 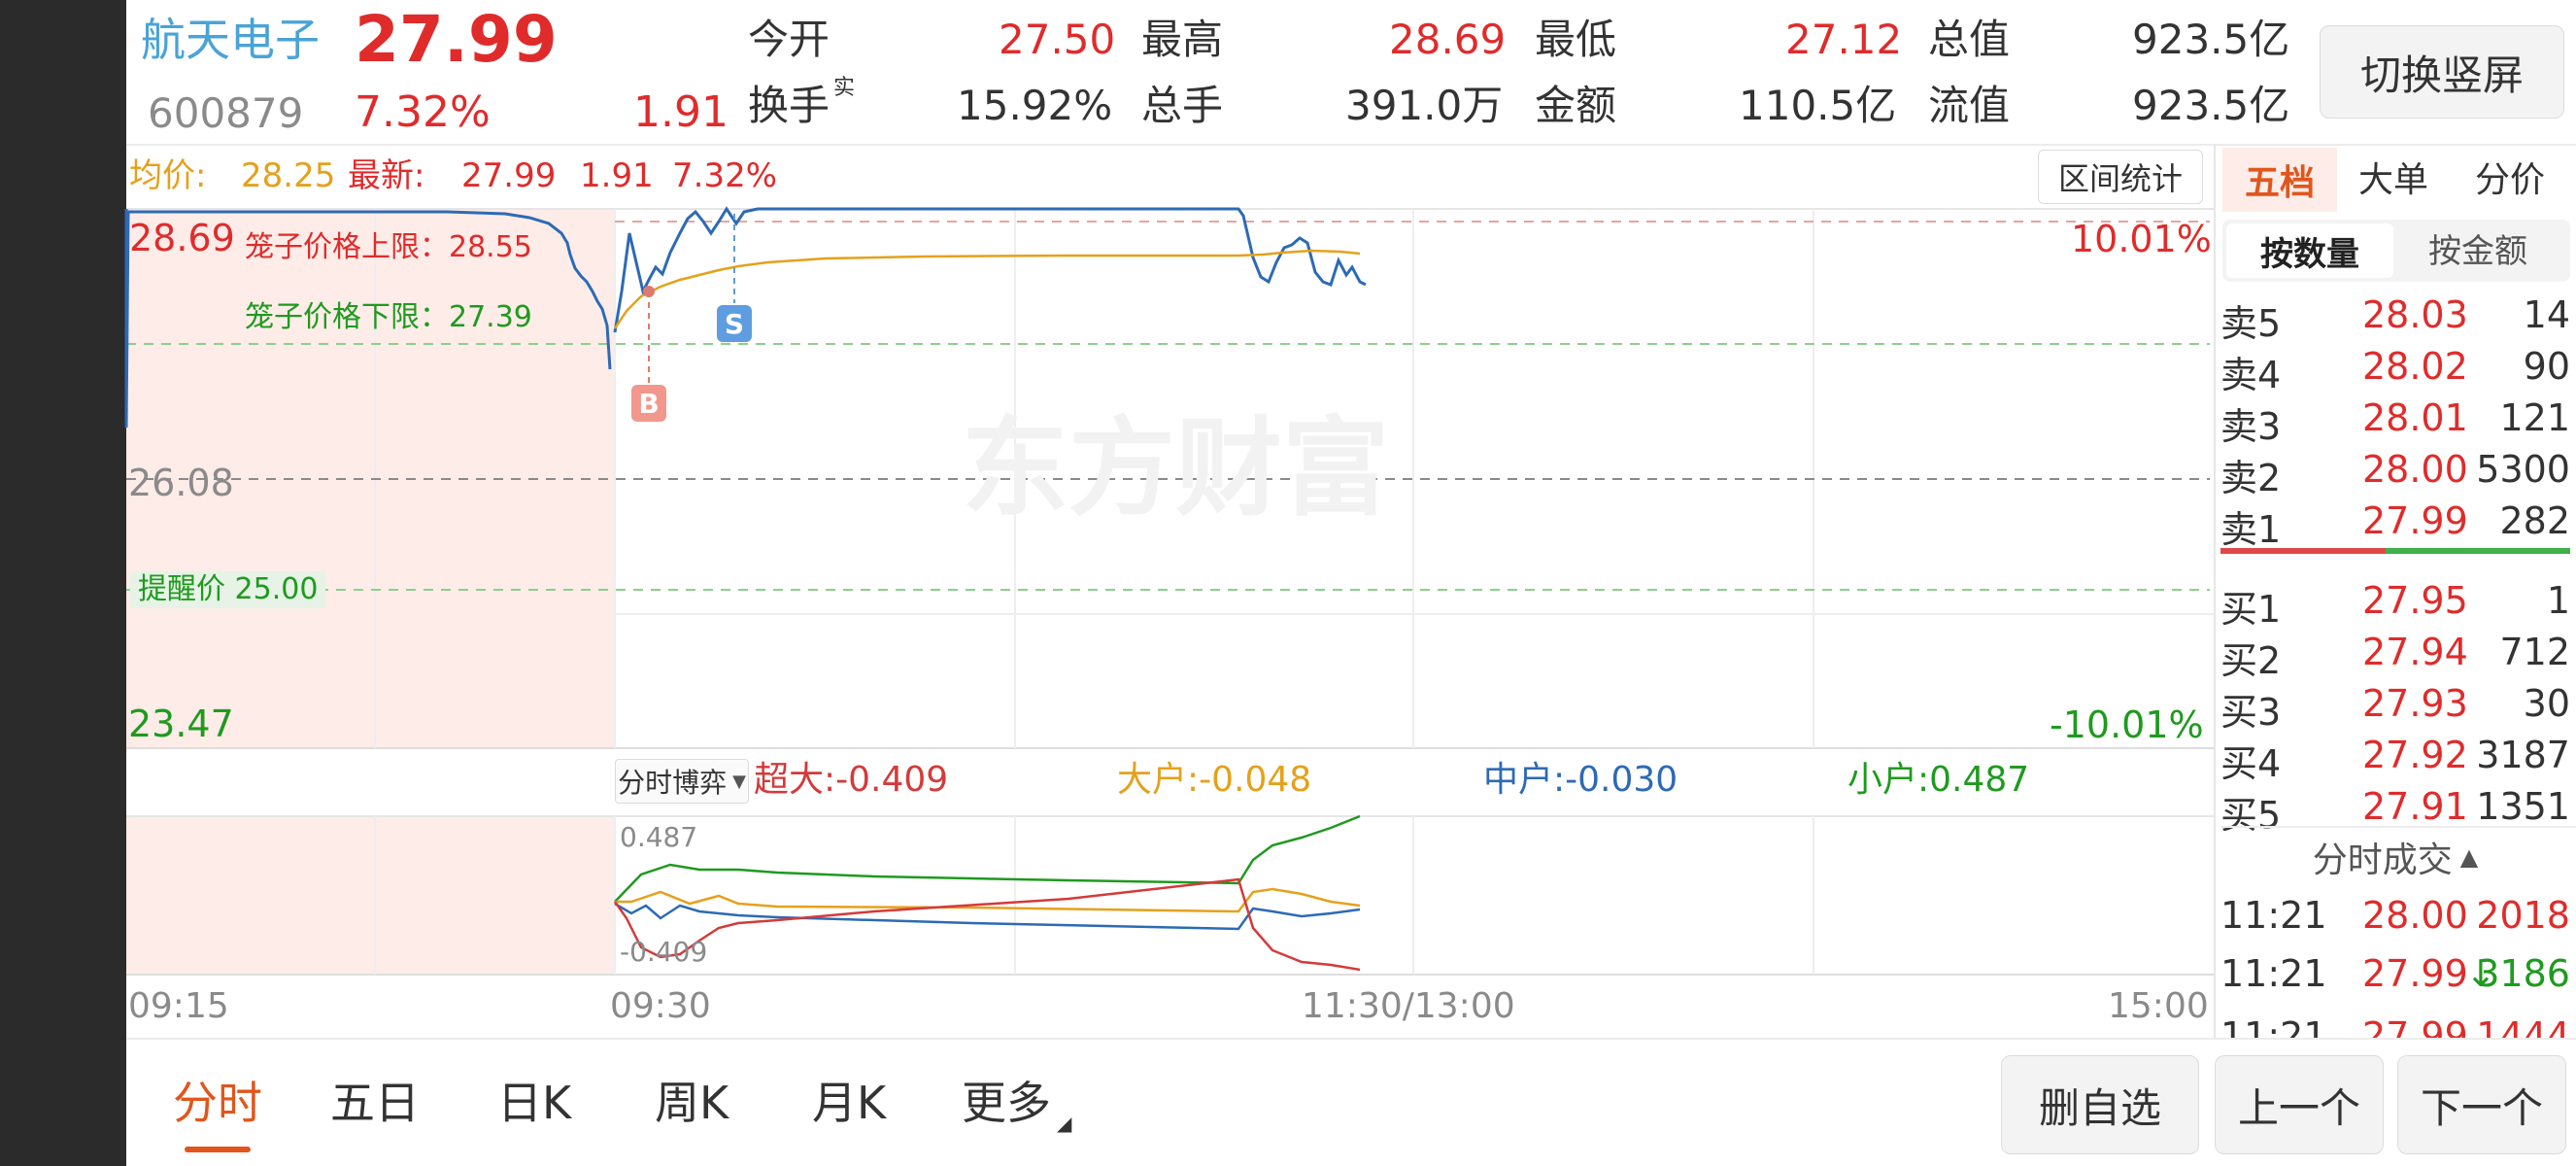 I want to click on y-mid-label: 26.08, so click(x=181, y=483).